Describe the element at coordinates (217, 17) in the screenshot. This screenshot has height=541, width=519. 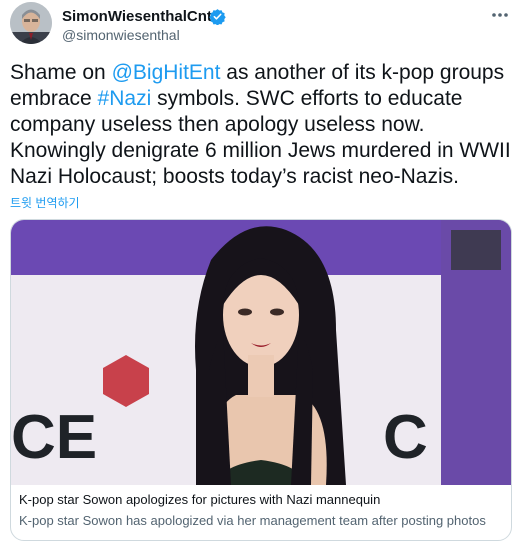
I see `verified-badge-icon` at that location.